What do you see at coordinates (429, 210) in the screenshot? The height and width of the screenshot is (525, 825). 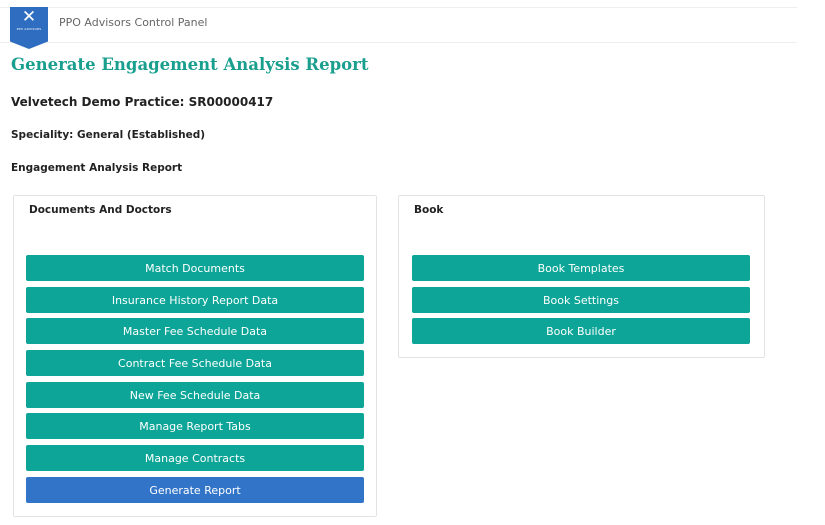 I see `book-panel-title: Book` at bounding box center [429, 210].